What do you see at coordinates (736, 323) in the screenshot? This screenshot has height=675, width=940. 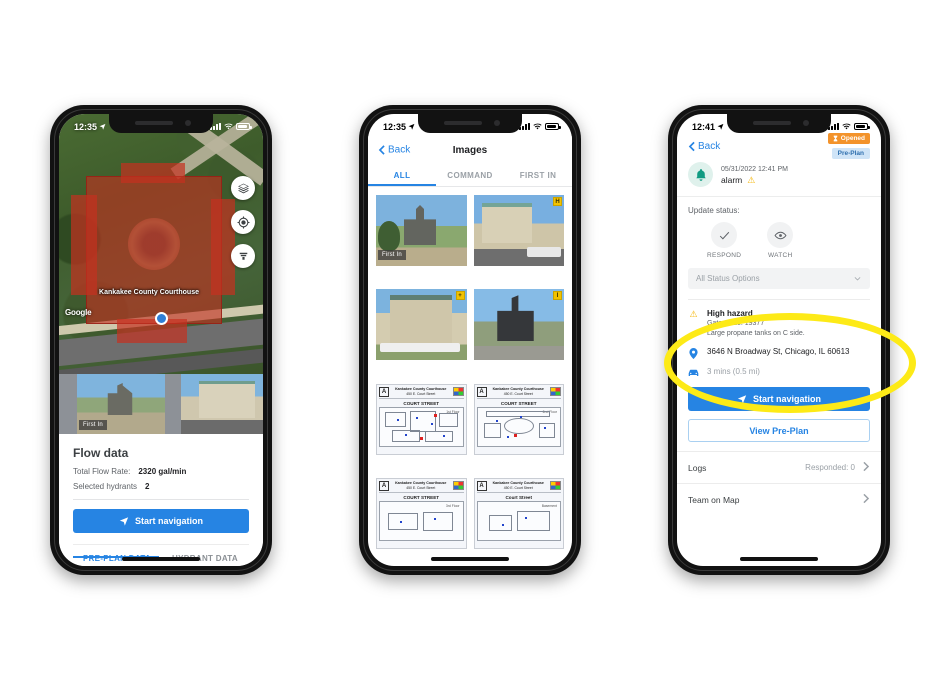 I see `hazard-gate-code: Gate Code: 19377` at bounding box center [736, 323].